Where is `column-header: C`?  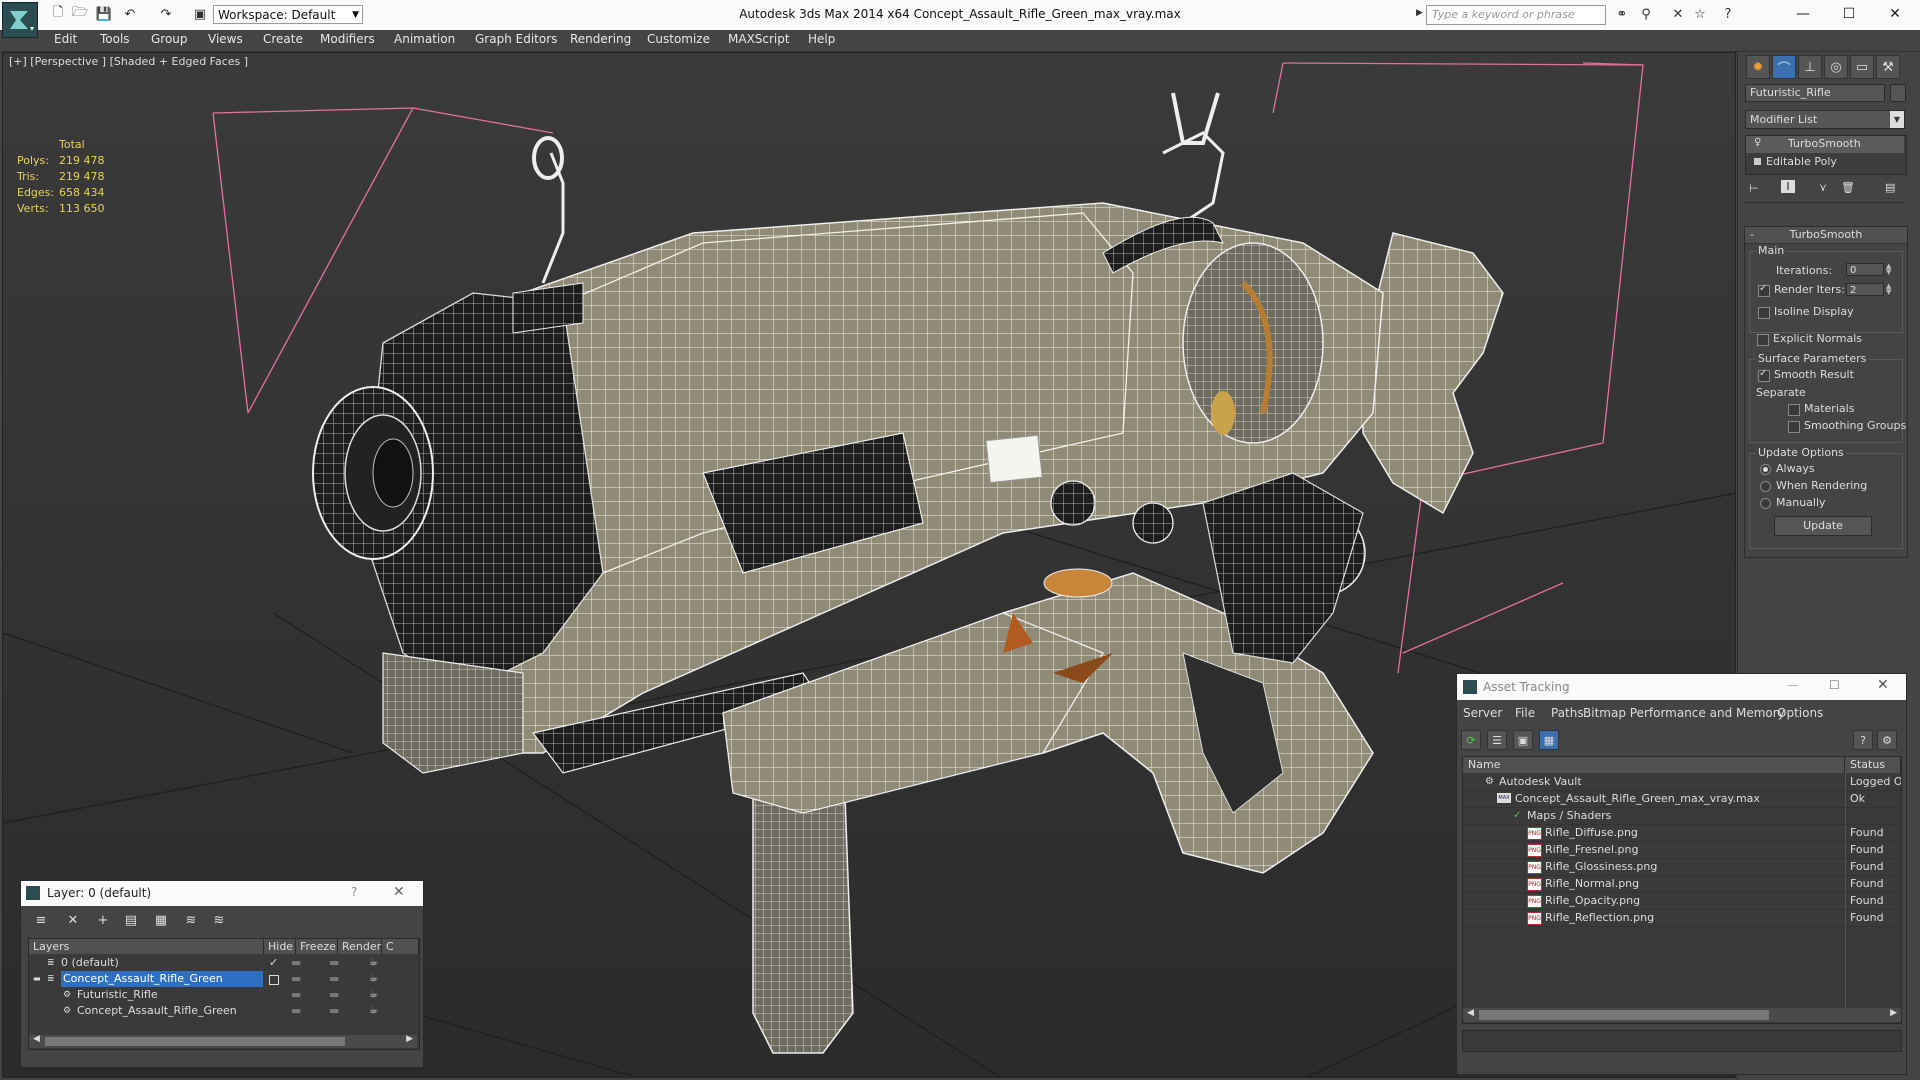 column-header: C is located at coordinates (400, 946).